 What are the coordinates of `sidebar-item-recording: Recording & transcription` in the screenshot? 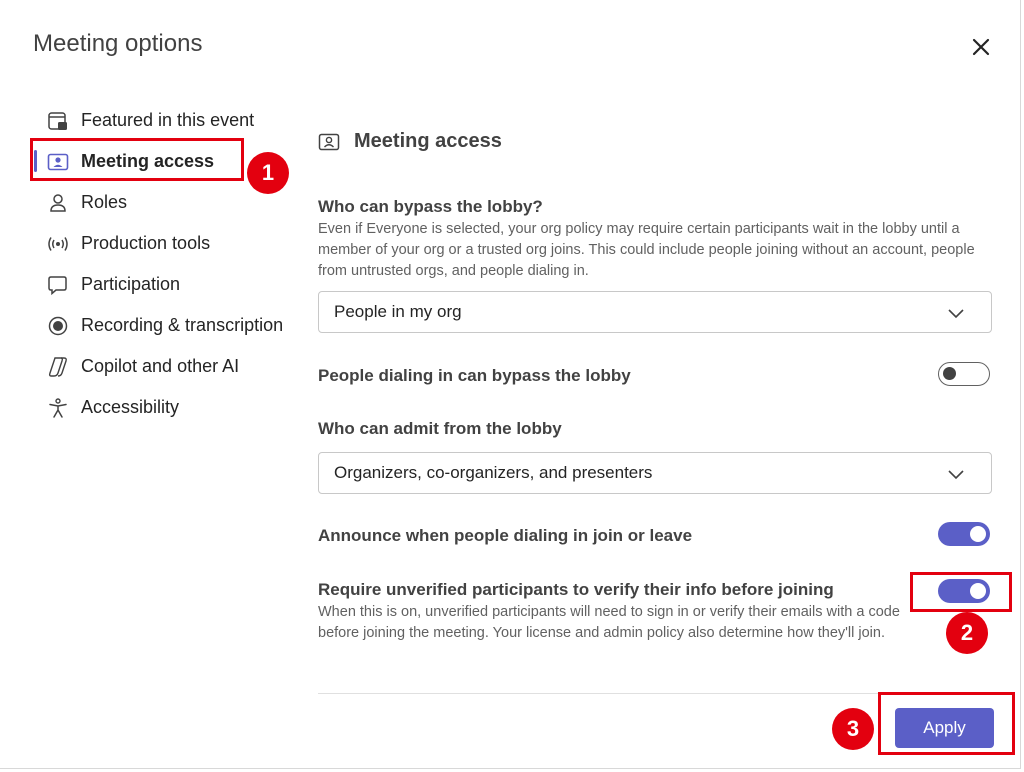 It's located at (165, 325).